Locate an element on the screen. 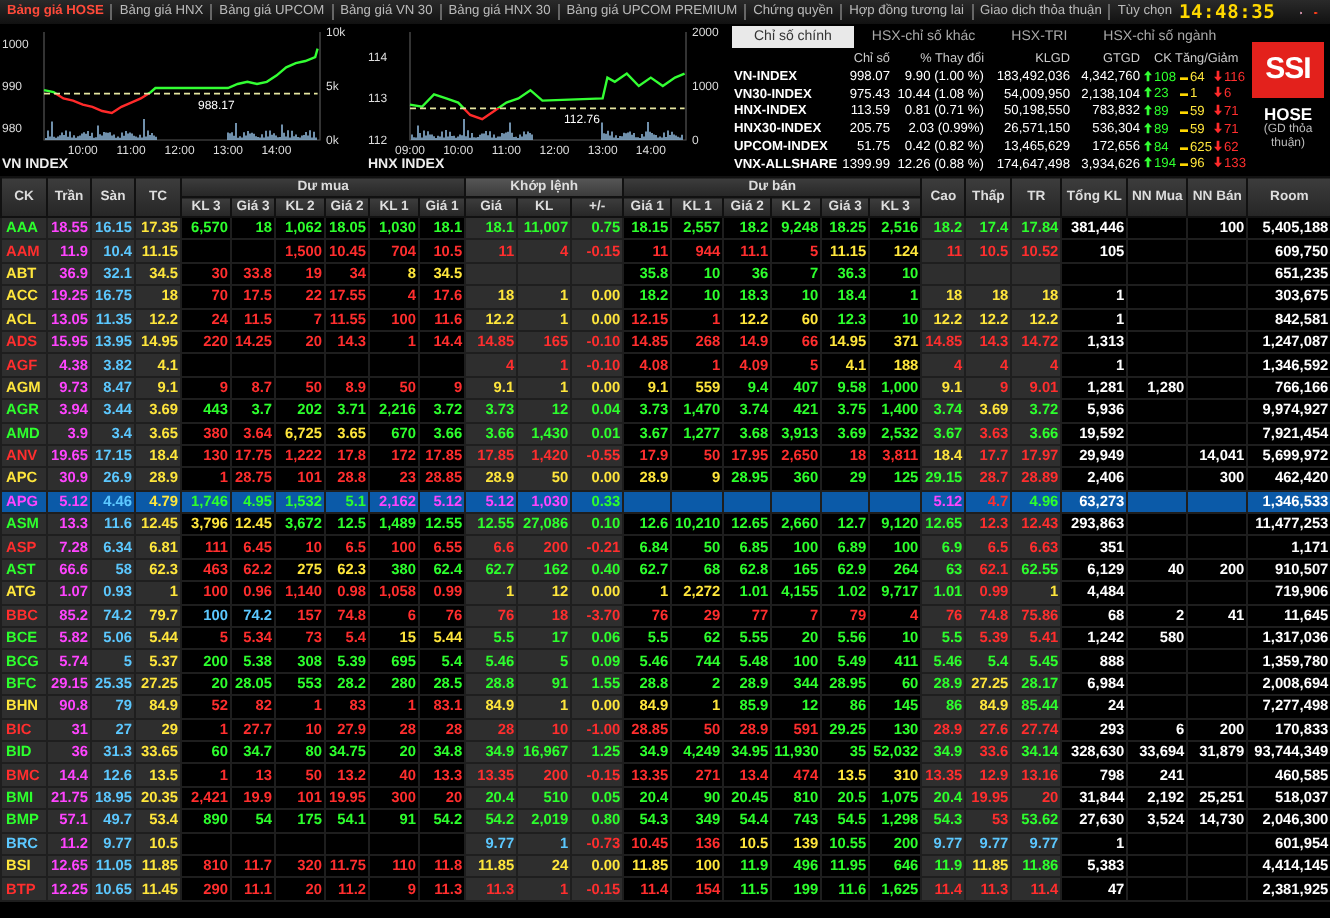  clock: 14:48:35 is located at coordinates (1227, 12).